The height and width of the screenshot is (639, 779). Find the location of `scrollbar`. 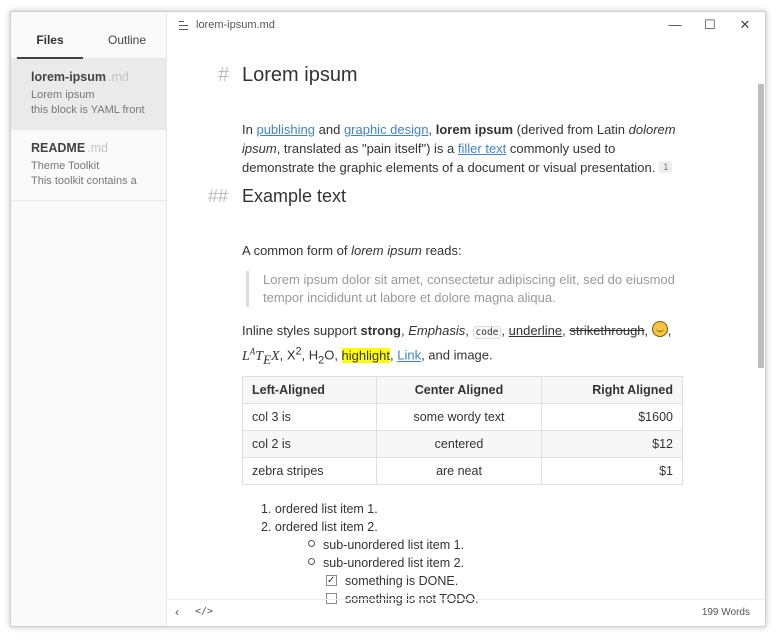

scrollbar is located at coordinates (761, 226).